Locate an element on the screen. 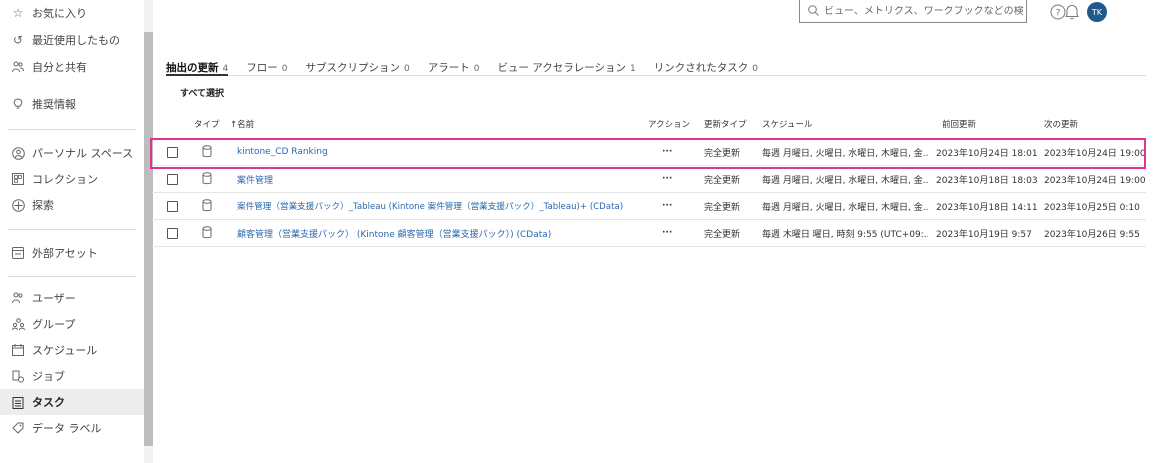  sidebar-item-collections: コレクション is located at coordinates (72, 179).